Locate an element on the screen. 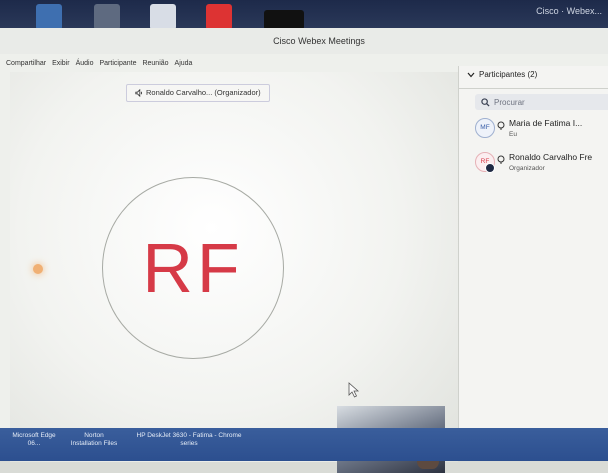  taskbar-sublabel: Installation Files is located at coordinates (94, 443).